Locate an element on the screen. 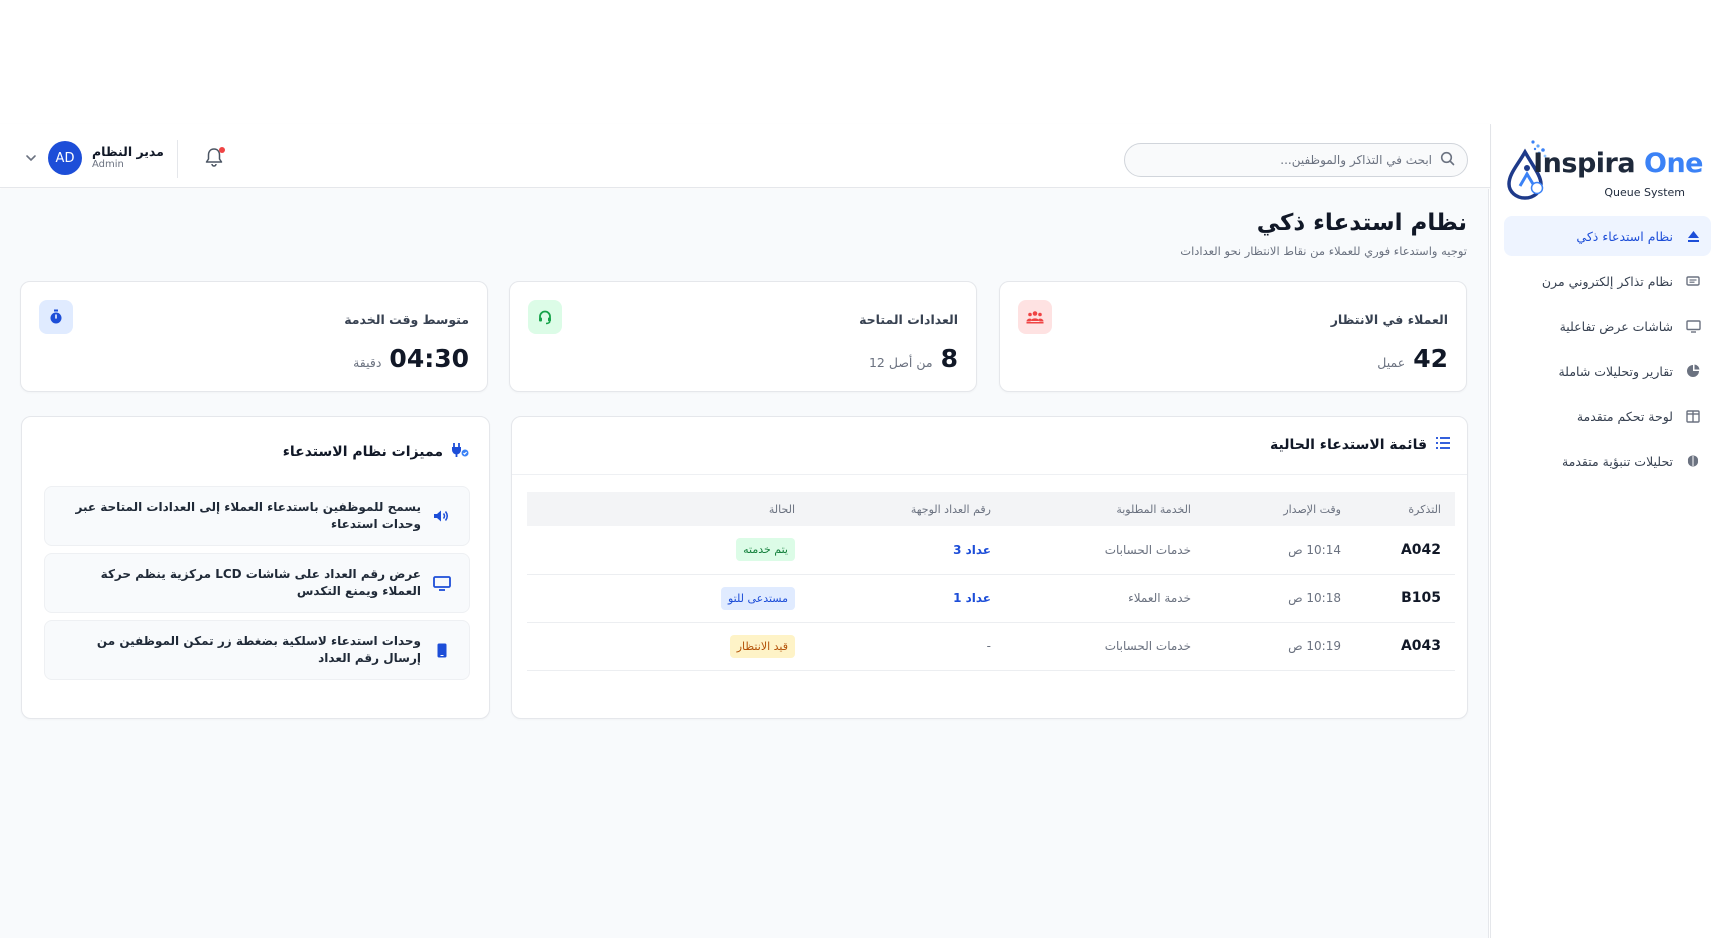  mobile-icon is located at coordinates (442, 650).